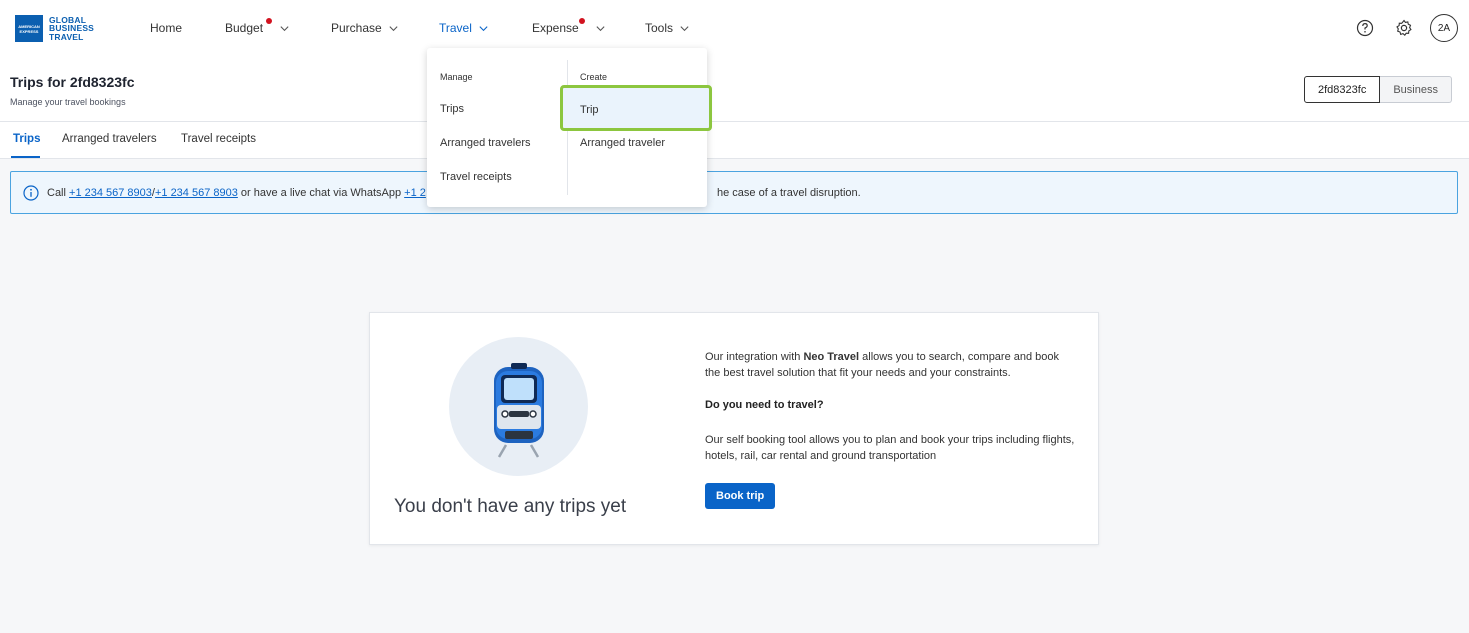 The width and height of the screenshot is (1469, 633). Describe the element at coordinates (26, 139) in the screenshot. I see `tab-trips: Trips` at that location.